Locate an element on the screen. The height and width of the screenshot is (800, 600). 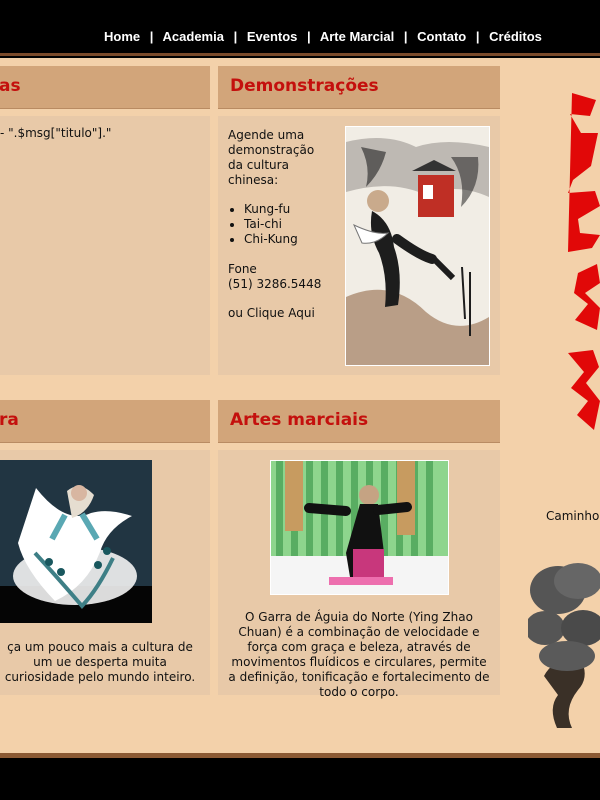
left-top-panel-title: as is located at coordinates (10, 86).